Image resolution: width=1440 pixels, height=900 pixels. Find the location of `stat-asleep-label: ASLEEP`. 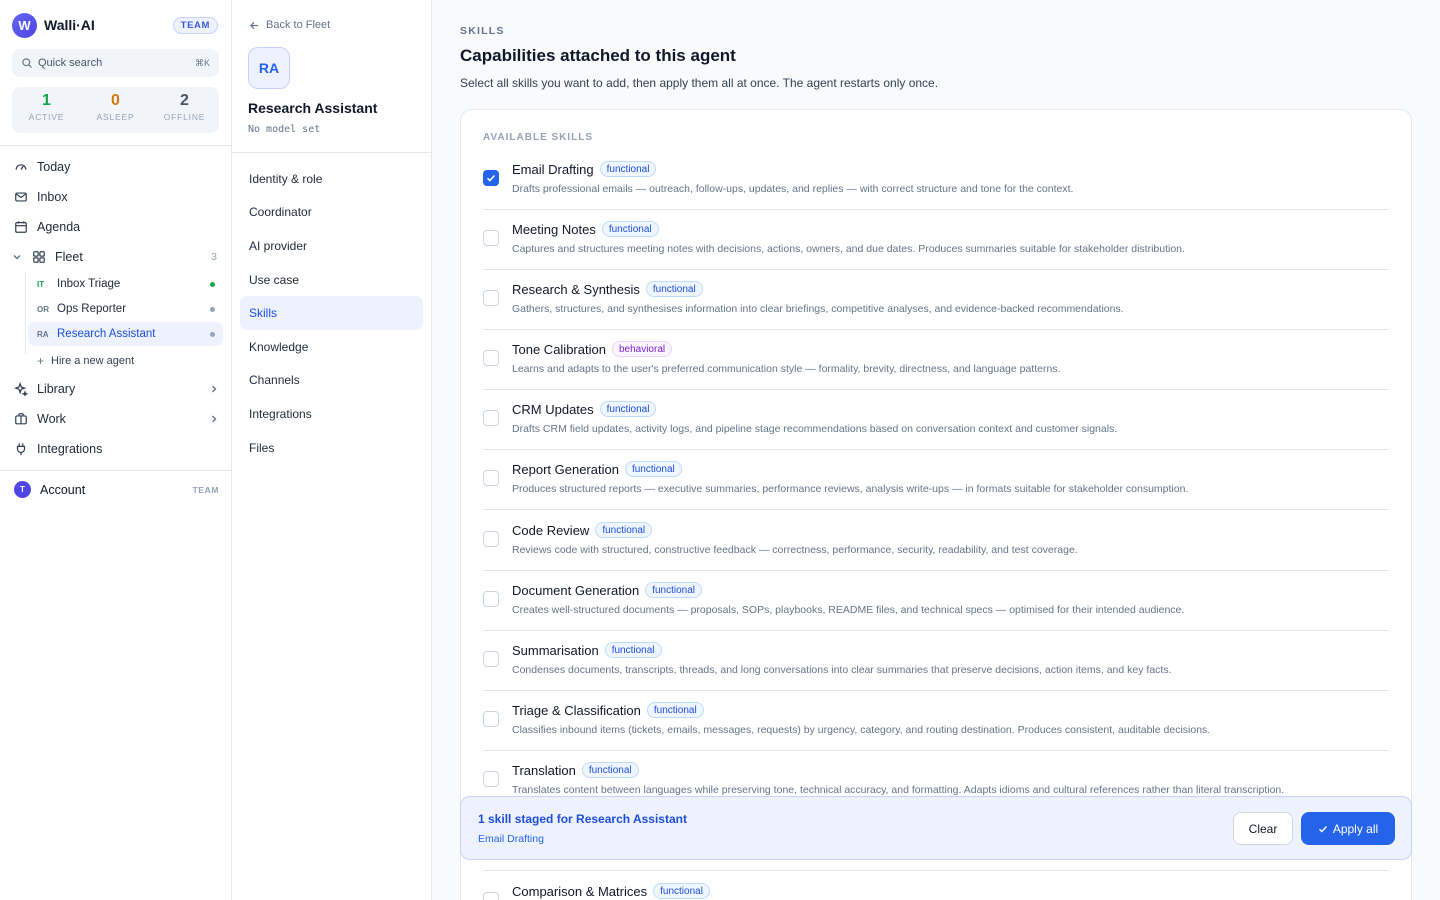

stat-asleep-label: ASLEEP is located at coordinates (115, 117).